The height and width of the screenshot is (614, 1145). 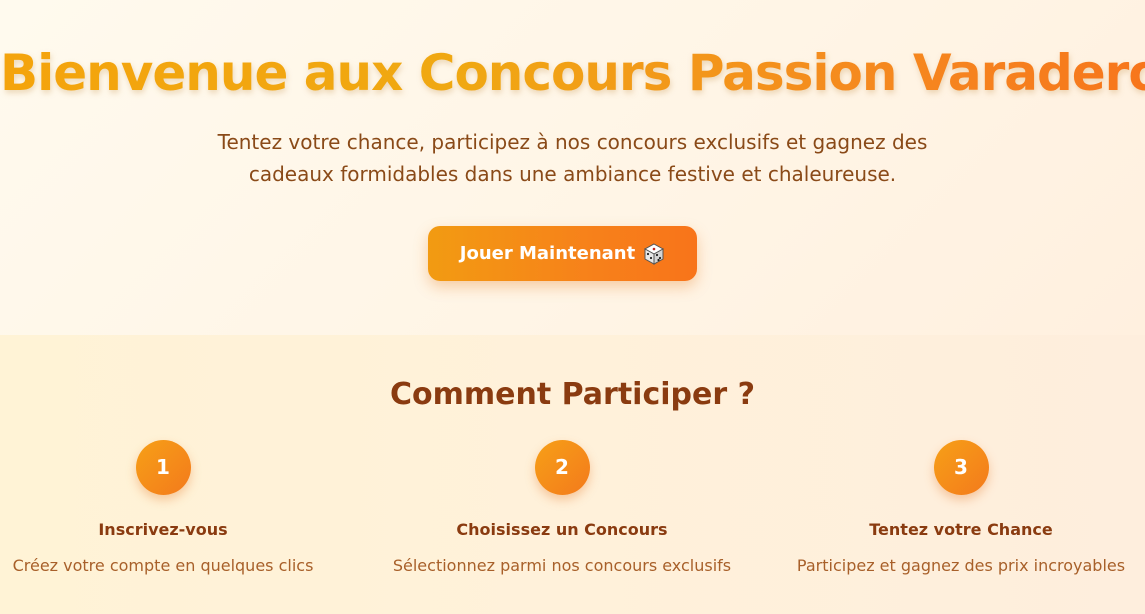 What do you see at coordinates (562, 467) in the screenshot?
I see `step-number-badge: 2` at bounding box center [562, 467].